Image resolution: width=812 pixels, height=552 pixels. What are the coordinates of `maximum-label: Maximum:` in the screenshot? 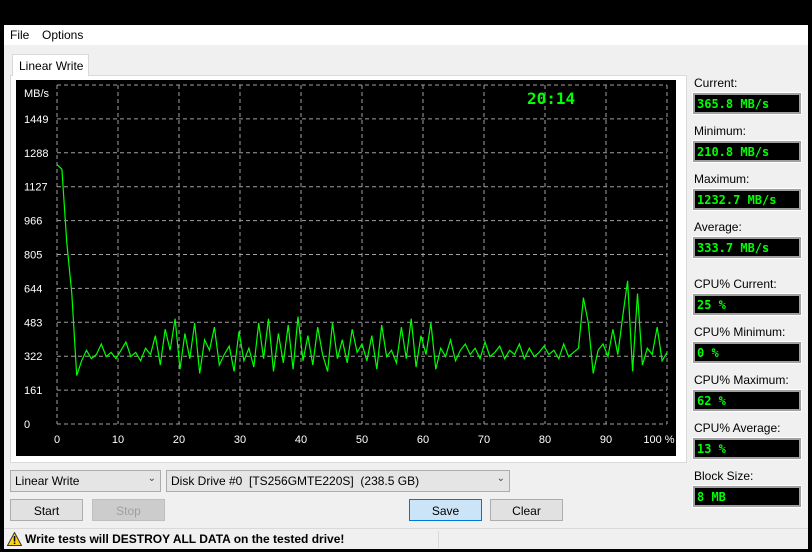 It's located at (722, 179).